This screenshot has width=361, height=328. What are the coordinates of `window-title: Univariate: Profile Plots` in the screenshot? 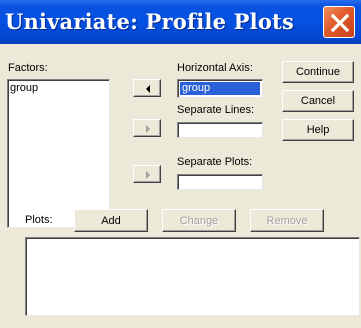 It's located at (149, 21).